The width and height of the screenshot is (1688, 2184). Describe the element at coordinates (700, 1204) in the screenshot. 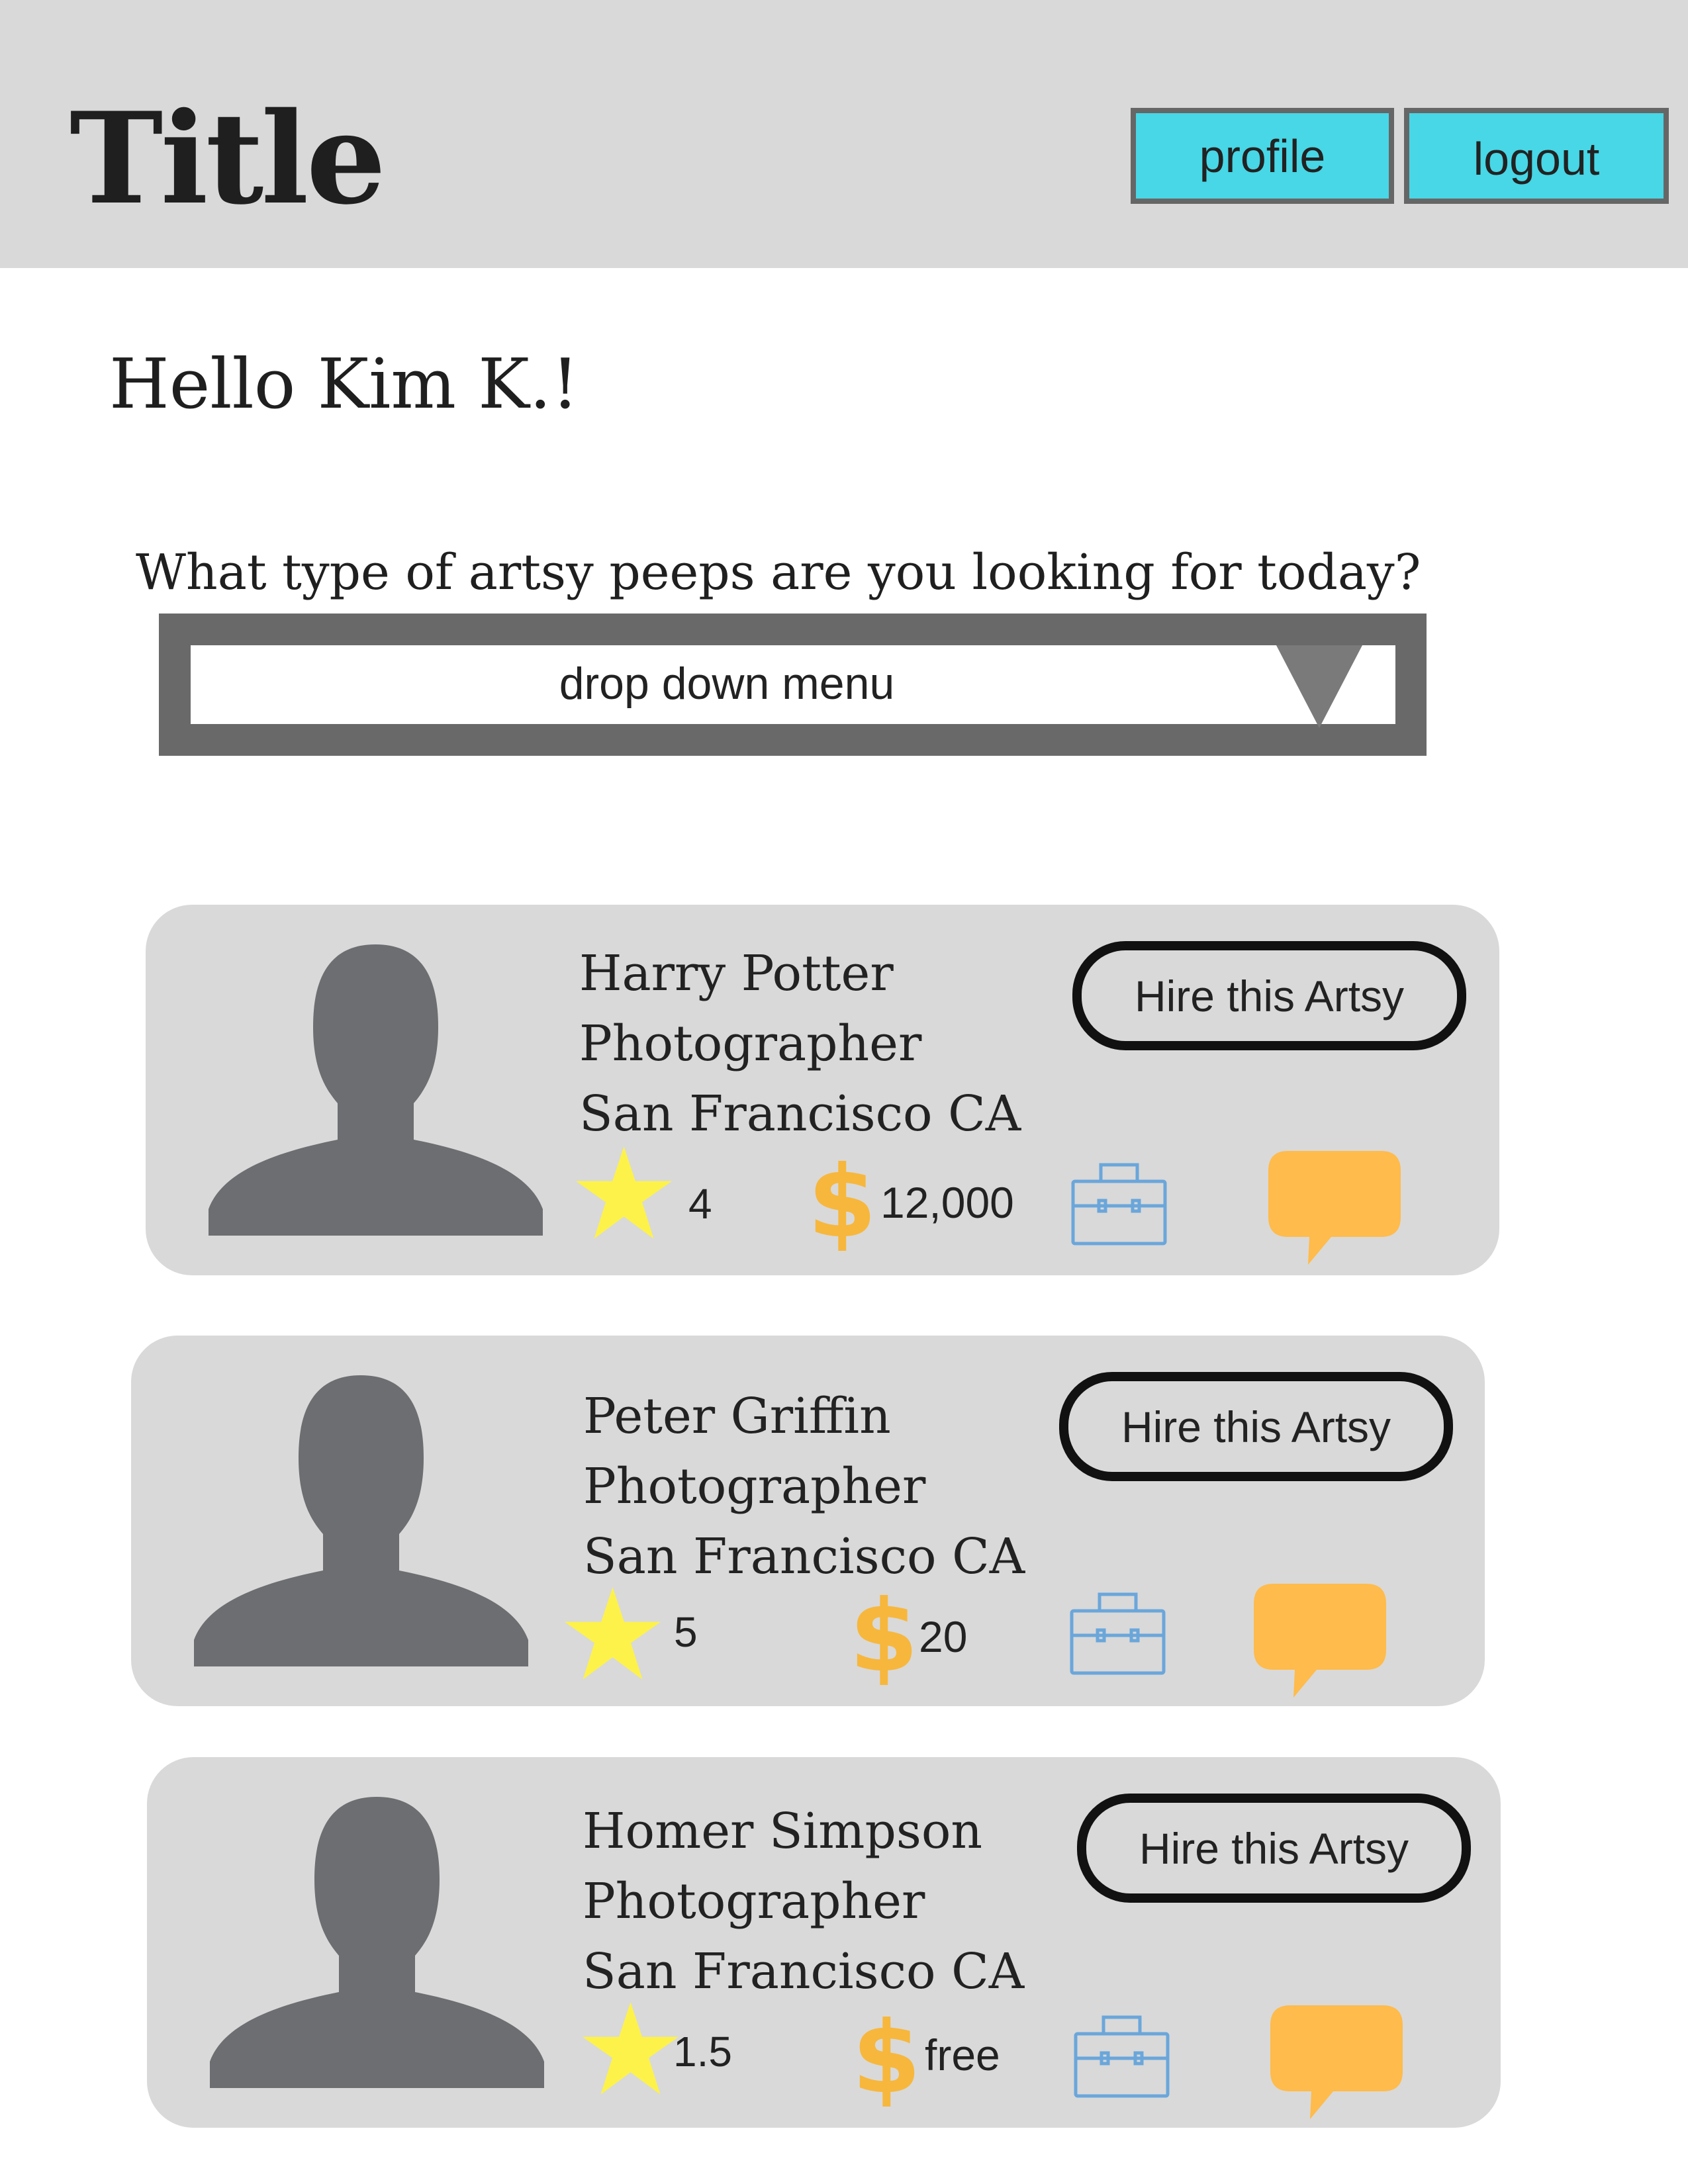

I see `rating-value: 4` at that location.